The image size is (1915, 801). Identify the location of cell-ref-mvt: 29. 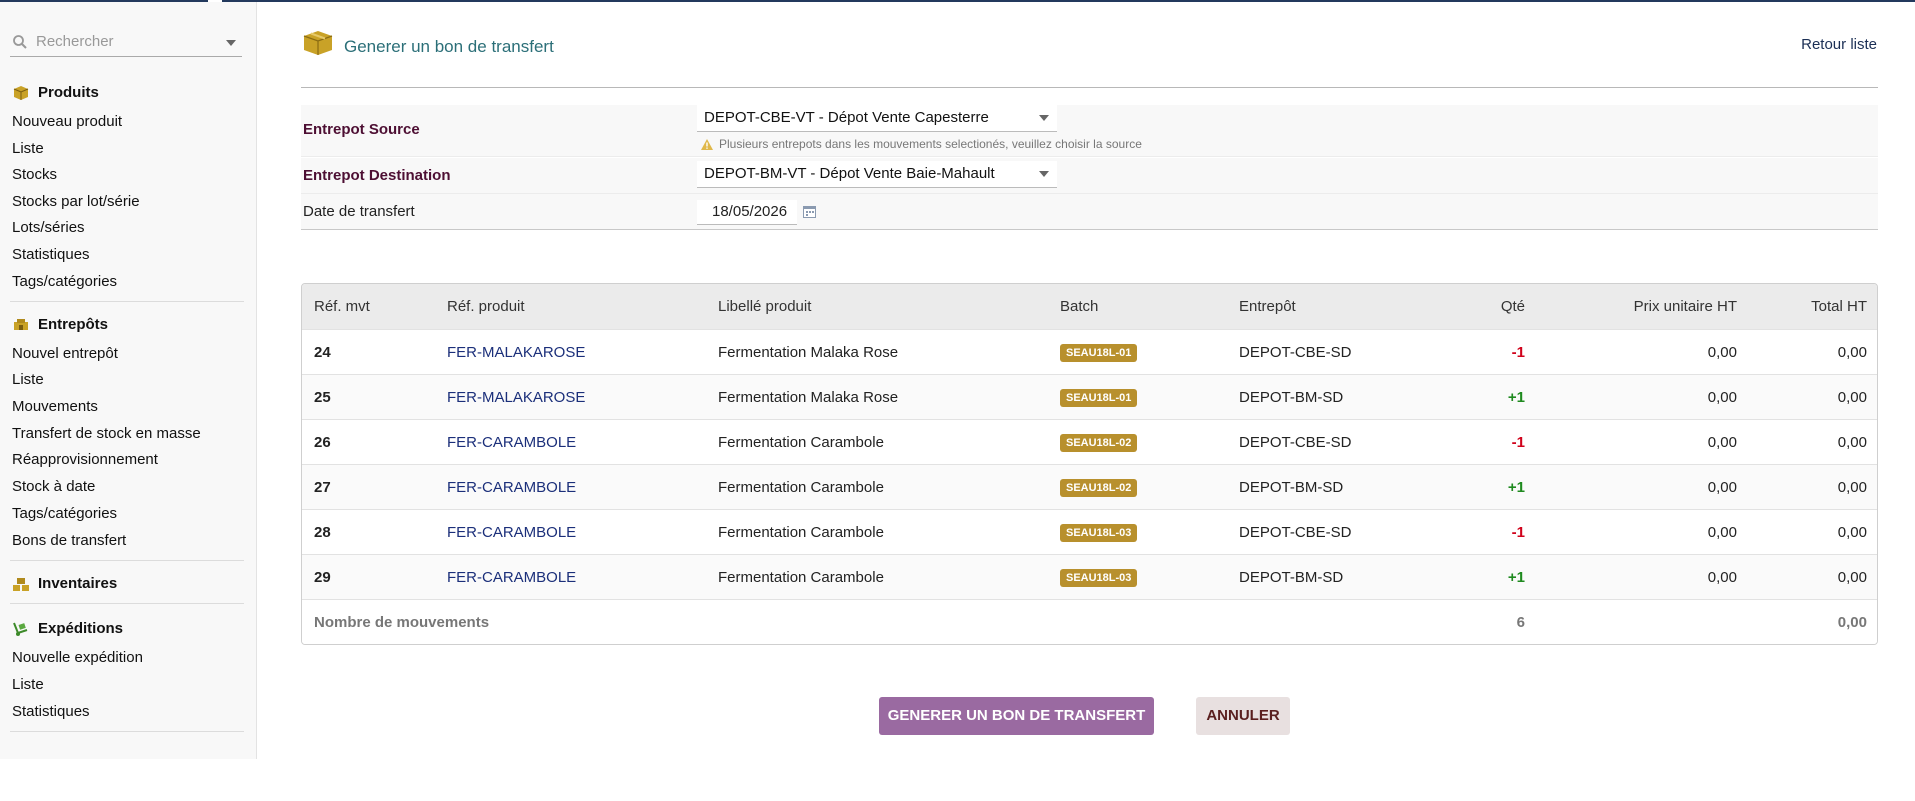
(322, 577).